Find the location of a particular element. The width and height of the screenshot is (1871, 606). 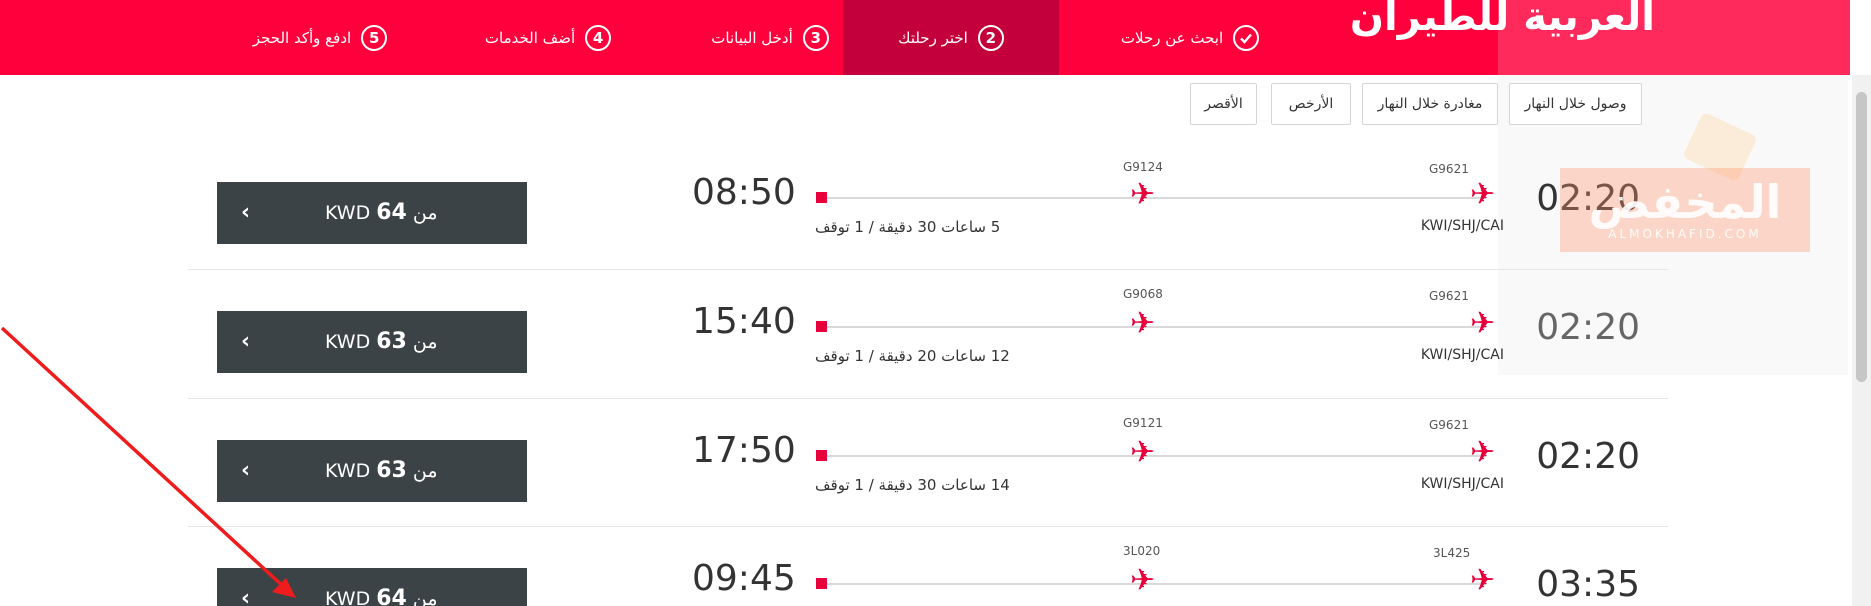

site-watermark: المخفض ALMOKHAFID.COM is located at coordinates (1685, 210).